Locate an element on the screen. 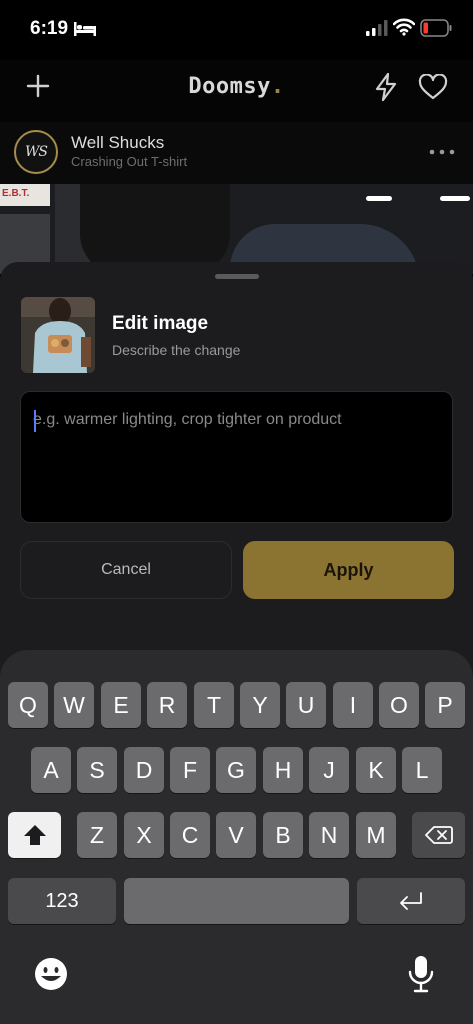  key-o: O is located at coordinates (399, 705).